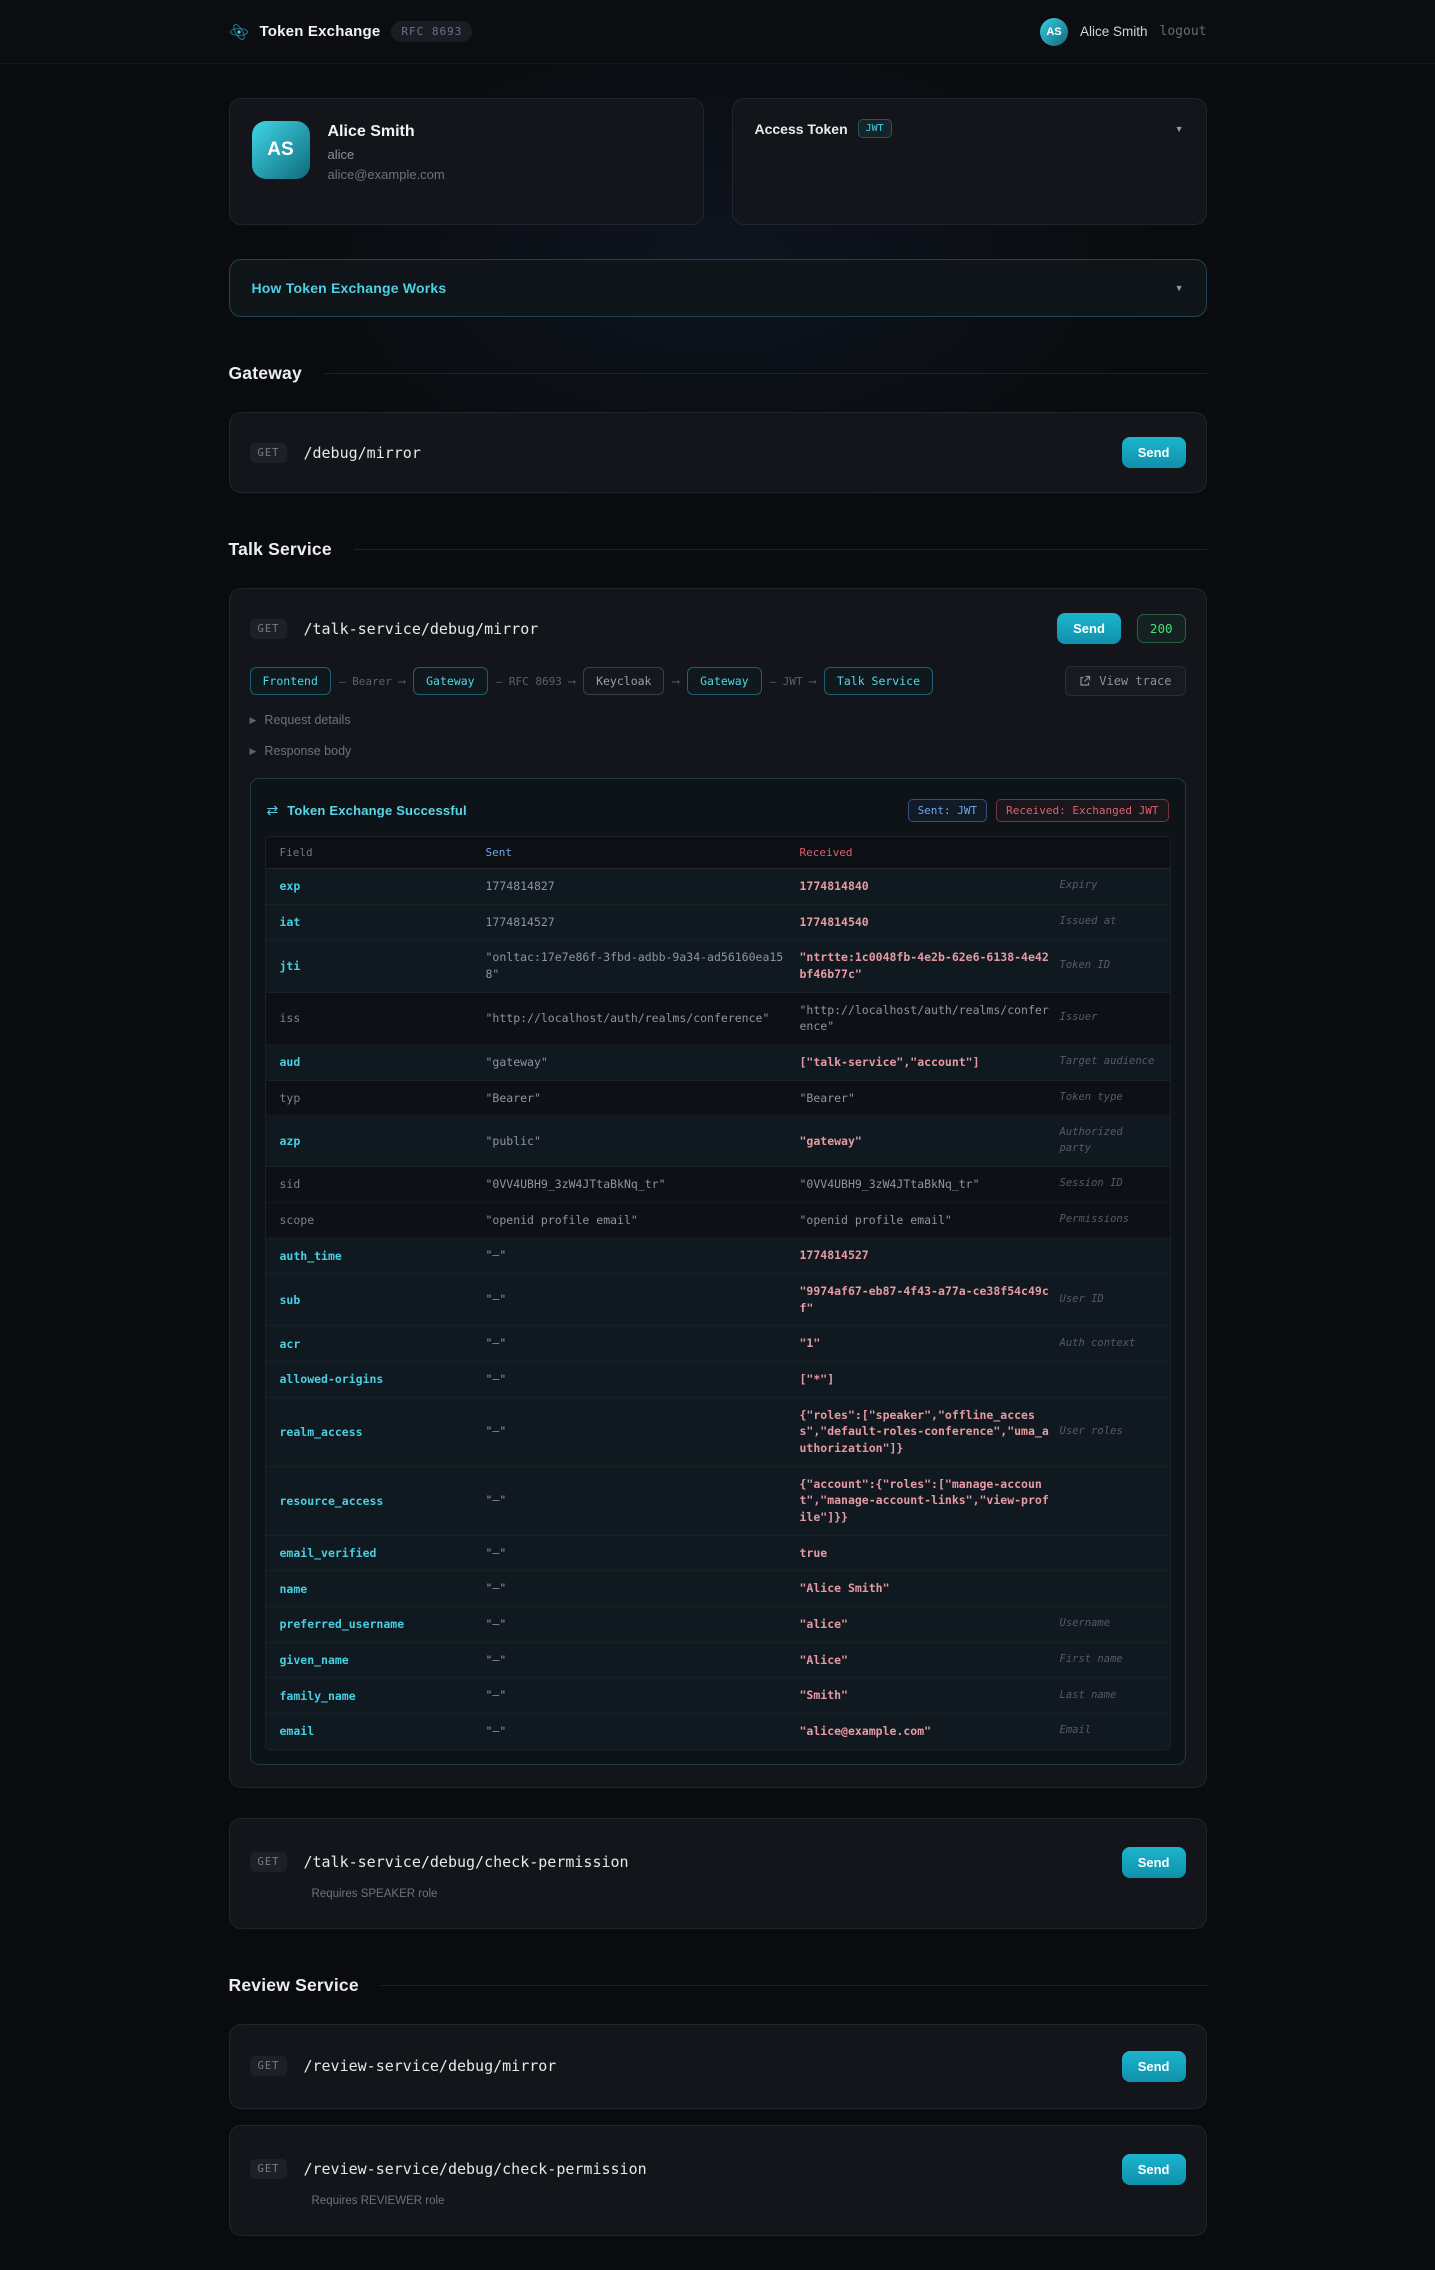 The height and width of the screenshot is (2270, 1435). Describe the element at coordinates (793, 1985) in the screenshot. I see `divider` at that location.